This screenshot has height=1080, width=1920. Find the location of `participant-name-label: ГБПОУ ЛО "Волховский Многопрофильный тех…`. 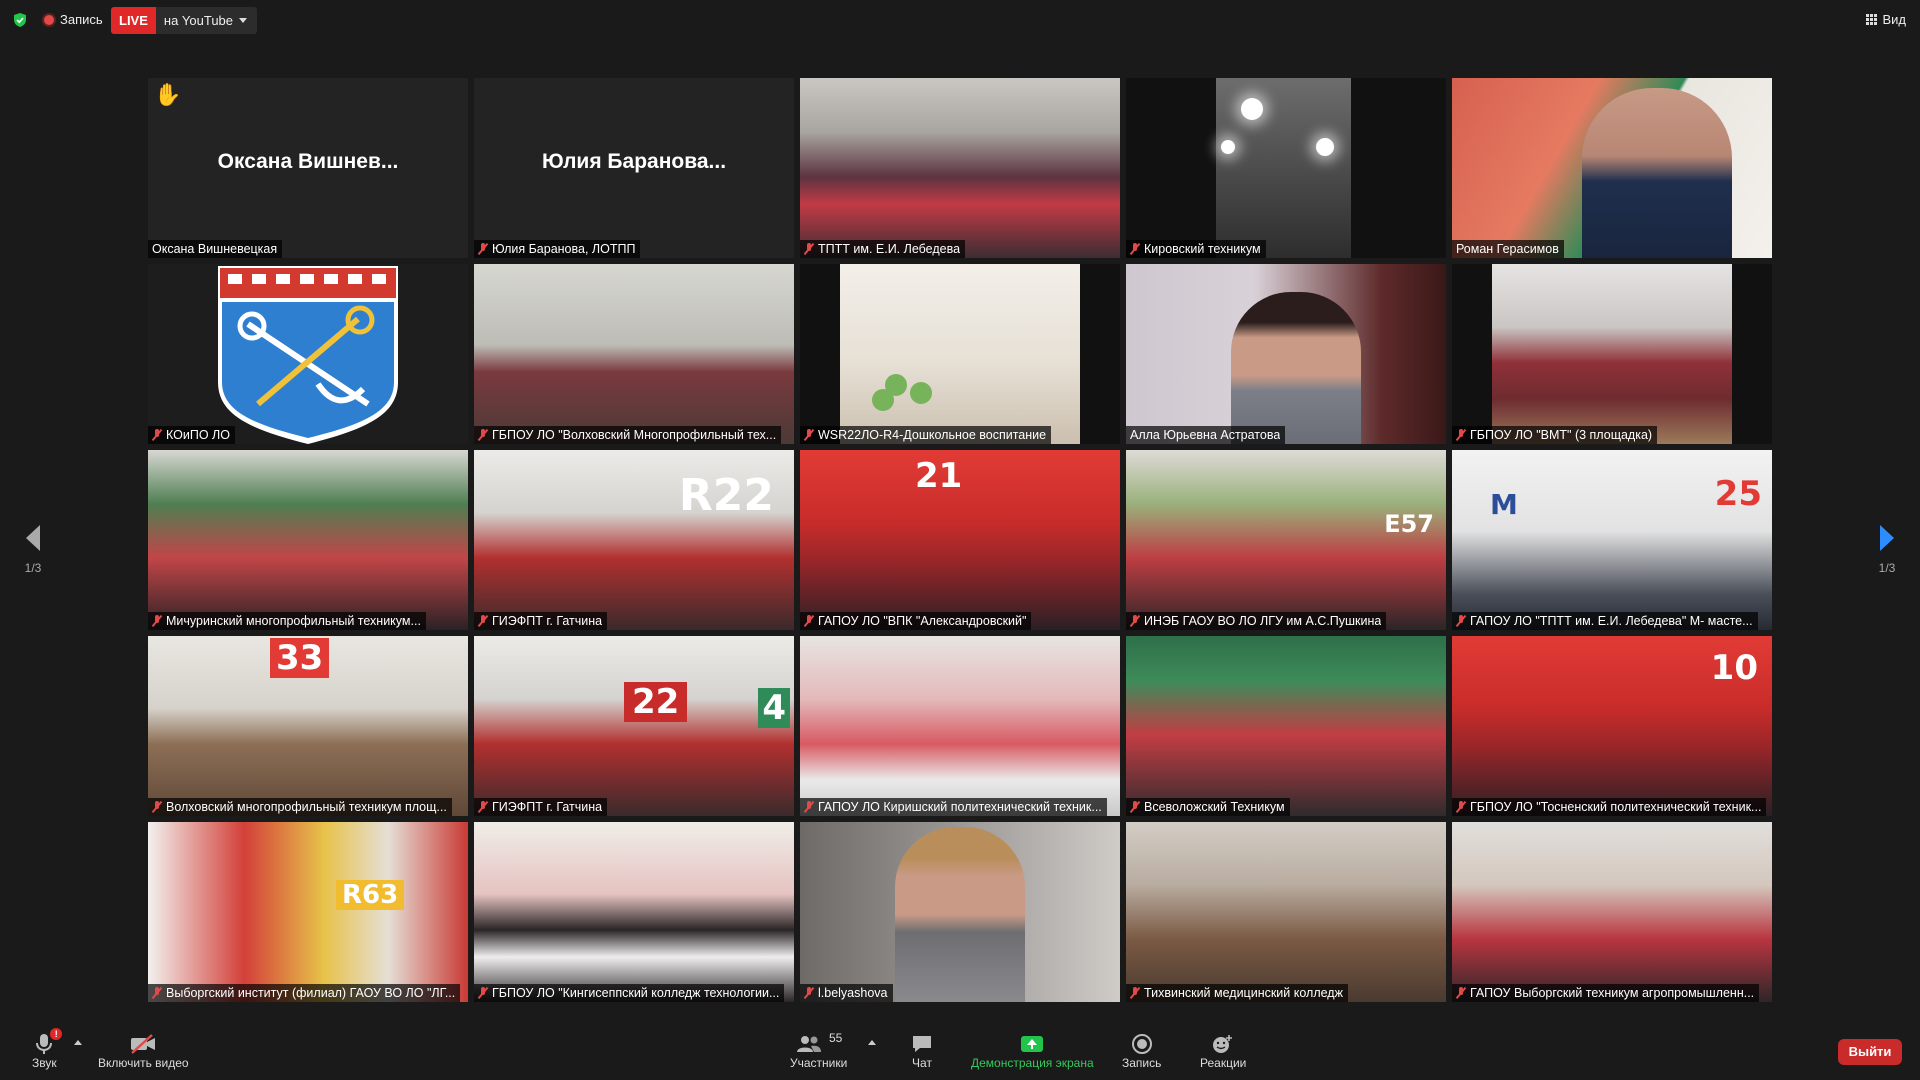

participant-name-label: ГБПОУ ЛО "Волховский Многопрофильный тех… is located at coordinates (628, 435).